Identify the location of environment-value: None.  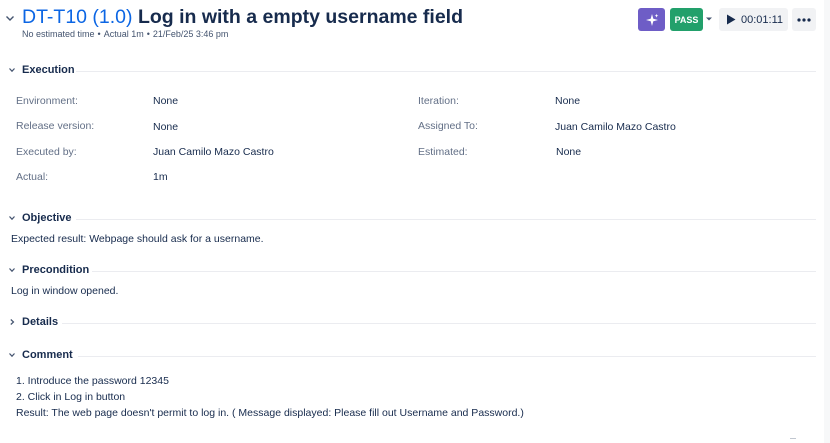
(165, 101).